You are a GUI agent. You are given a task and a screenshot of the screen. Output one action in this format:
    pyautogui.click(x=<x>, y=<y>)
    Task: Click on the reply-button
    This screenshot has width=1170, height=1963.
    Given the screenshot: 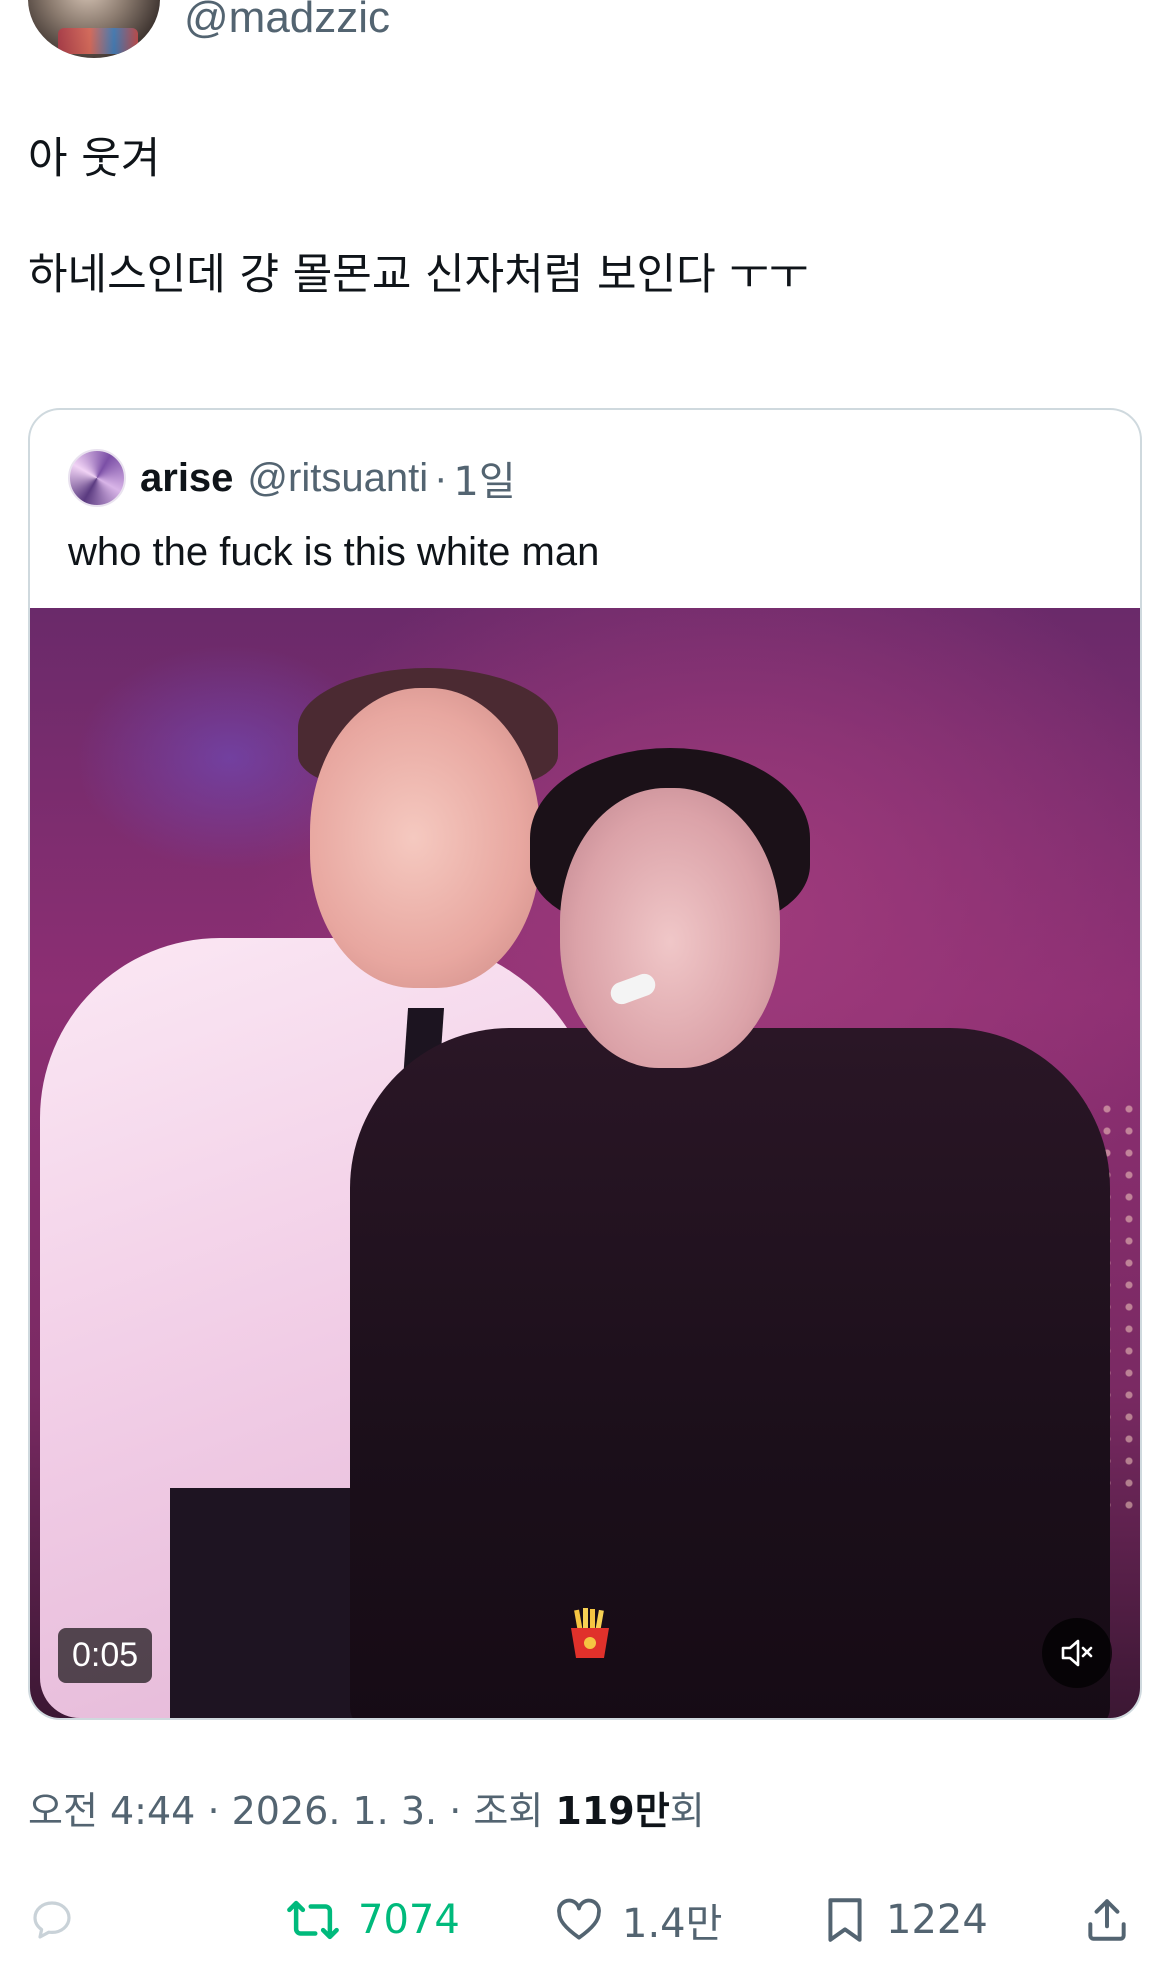 What is the action you would take?
    pyautogui.click(x=52, y=1920)
    